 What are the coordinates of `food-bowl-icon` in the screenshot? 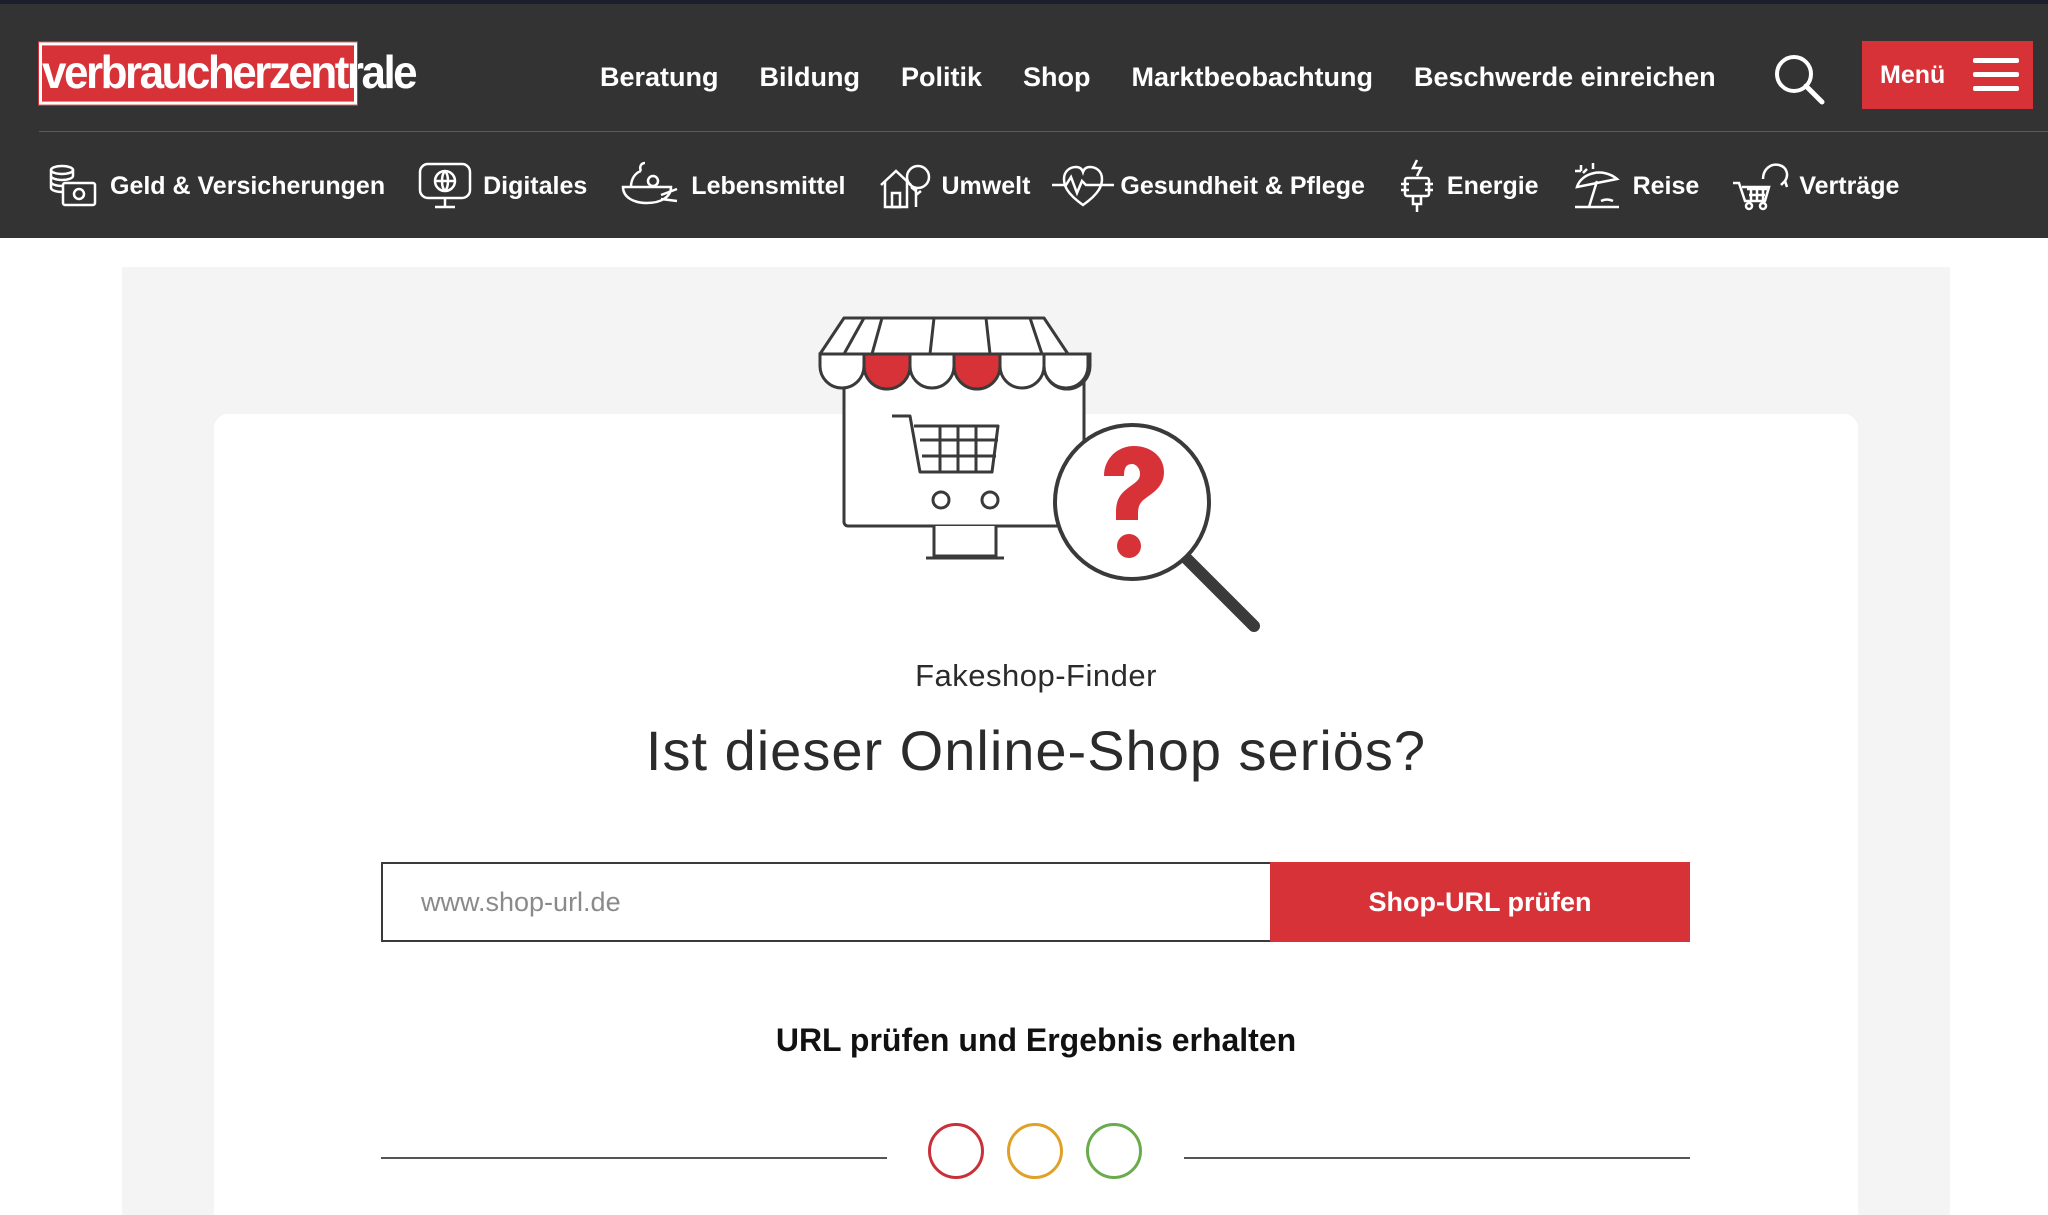 It's located at (650, 183).